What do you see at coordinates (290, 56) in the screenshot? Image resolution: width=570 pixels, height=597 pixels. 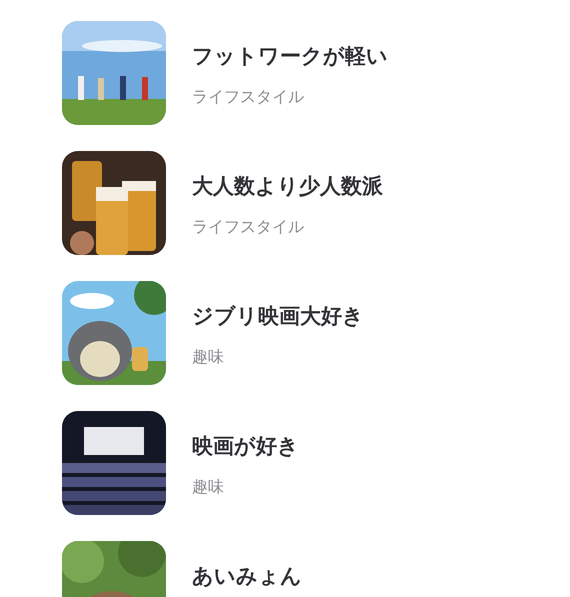 I see `item-title: フットワークが軽い` at bounding box center [290, 56].